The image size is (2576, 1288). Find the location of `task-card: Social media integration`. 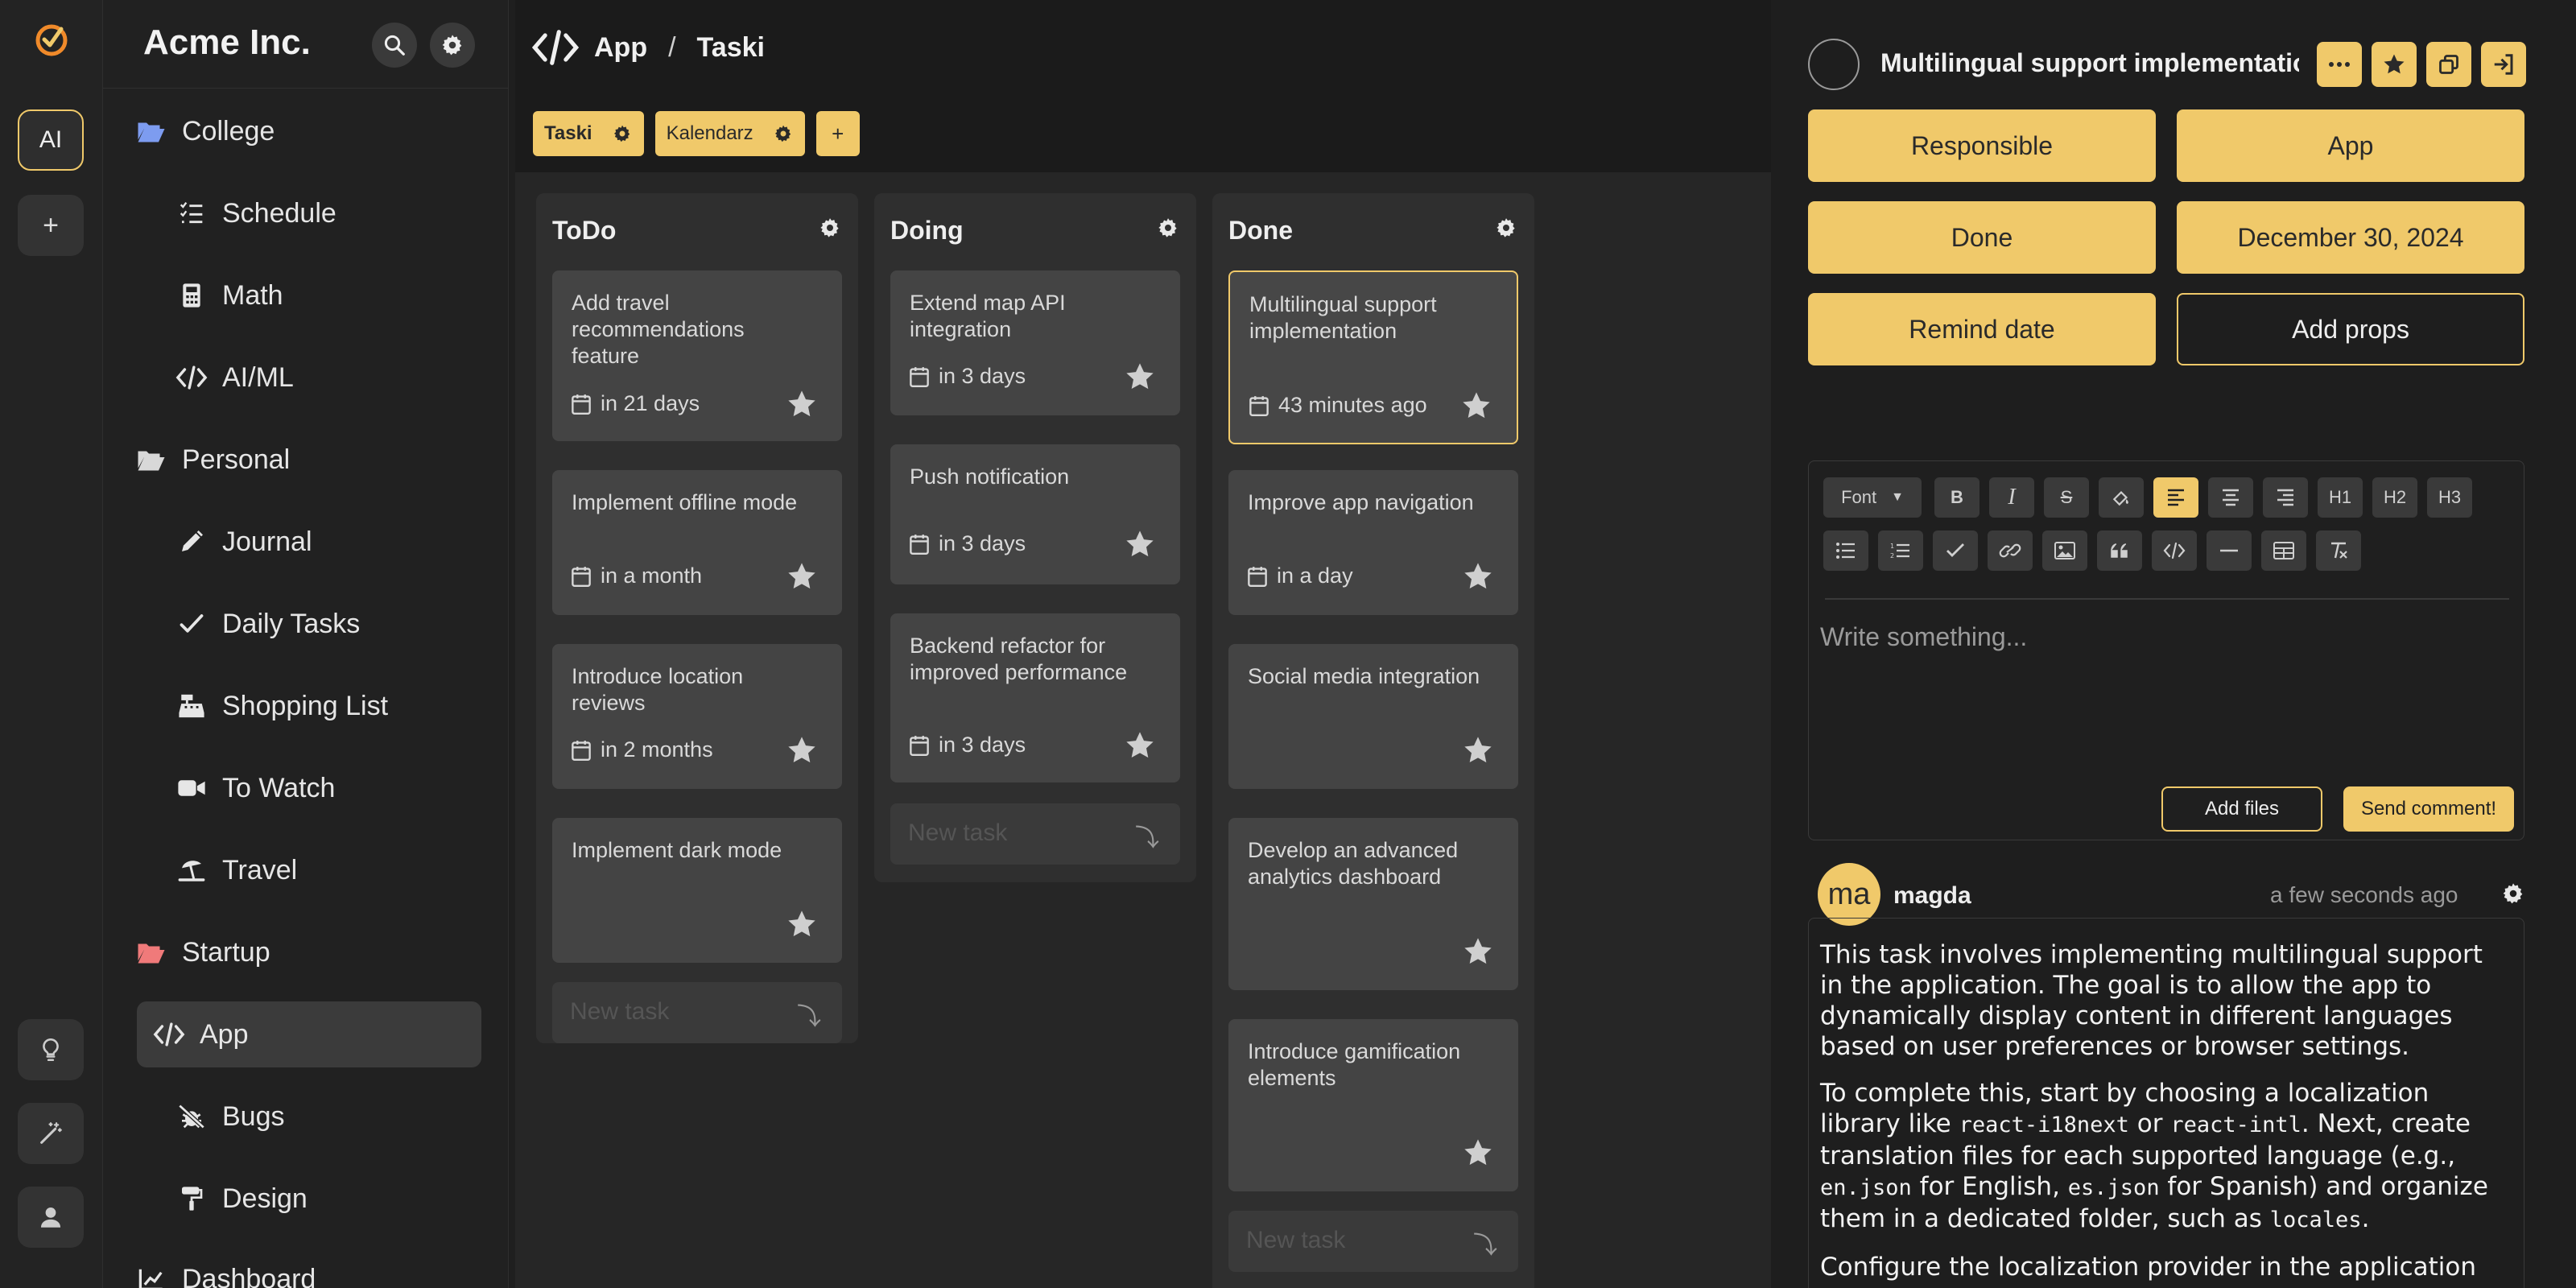

task-card: Social media integration is located at coordinates (1373, 716).